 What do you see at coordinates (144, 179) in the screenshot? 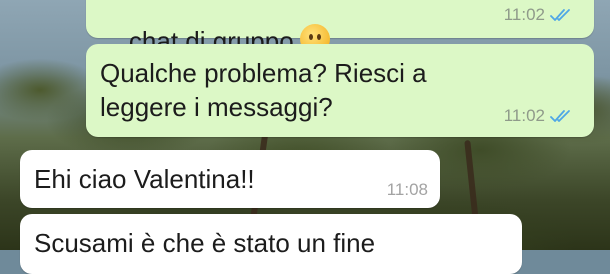
I see `message-text: Ehi ciao Valentina!!` at bounding box center [144, 179].